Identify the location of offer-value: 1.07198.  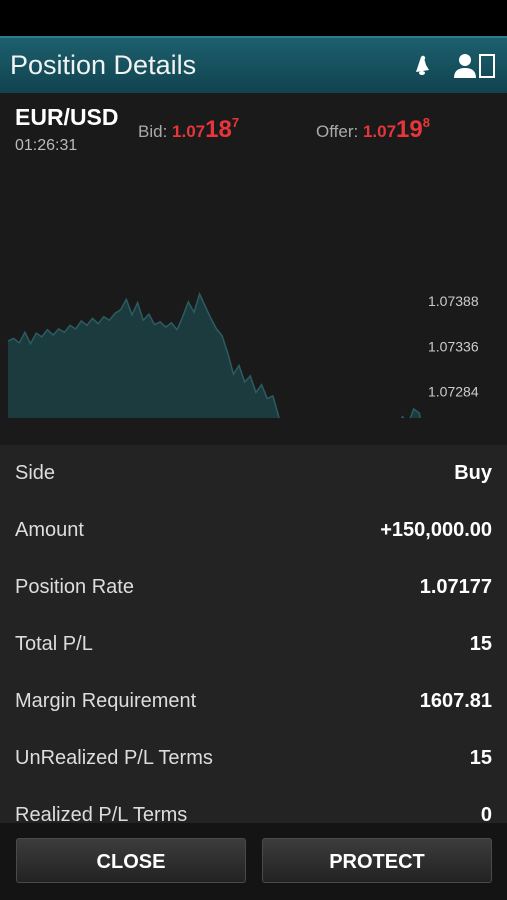
(396, 129).